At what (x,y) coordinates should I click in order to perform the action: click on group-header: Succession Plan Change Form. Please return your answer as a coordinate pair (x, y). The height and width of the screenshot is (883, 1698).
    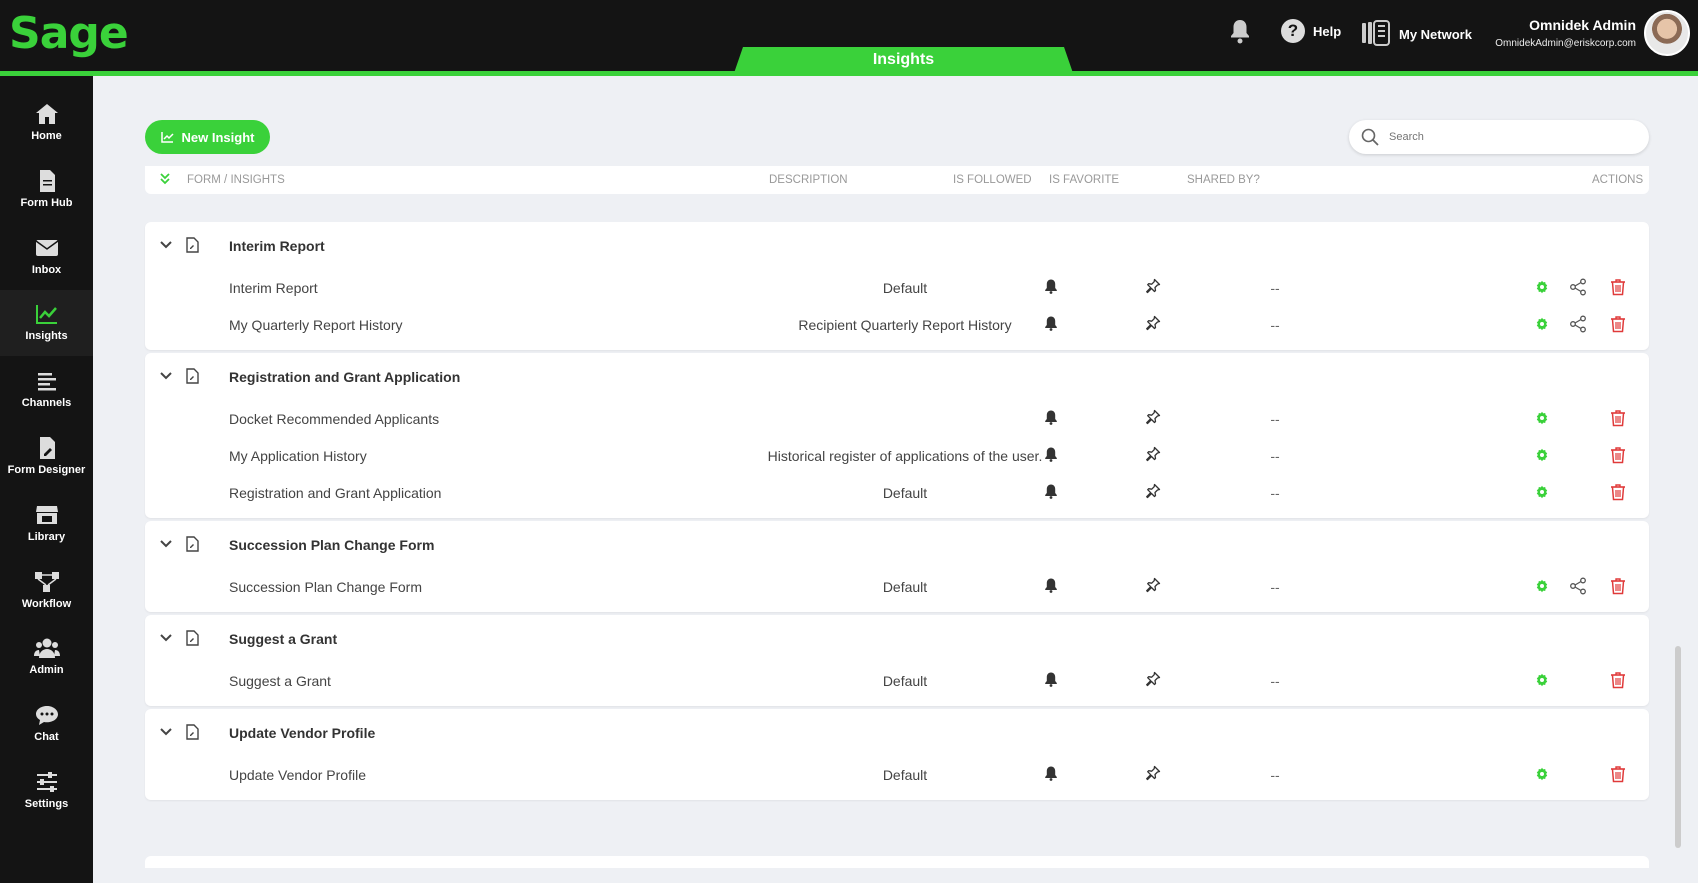
    Looking at the image, I should click on (897, 545).